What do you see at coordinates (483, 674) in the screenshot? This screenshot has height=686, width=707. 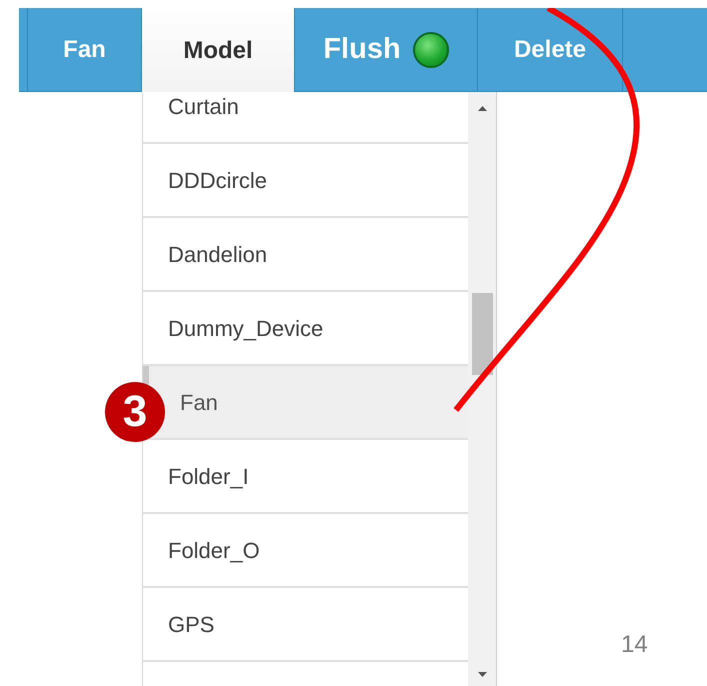 I see `scroll-down-icon` at bounding box center [483, 674].